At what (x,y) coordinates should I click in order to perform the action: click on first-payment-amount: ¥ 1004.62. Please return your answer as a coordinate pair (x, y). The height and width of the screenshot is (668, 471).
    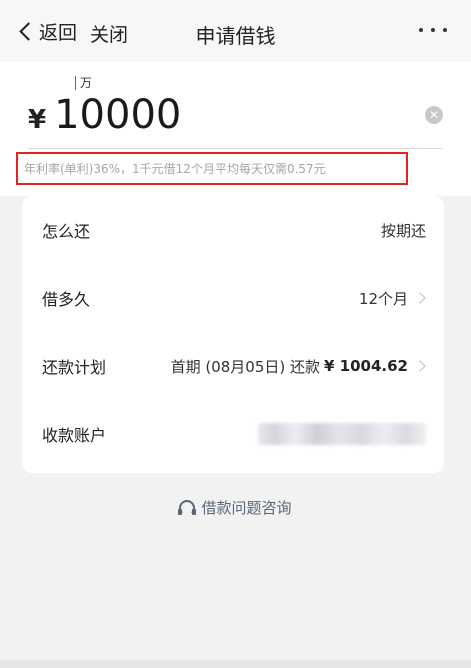
    Looking at the image, I should click on (366, 366).